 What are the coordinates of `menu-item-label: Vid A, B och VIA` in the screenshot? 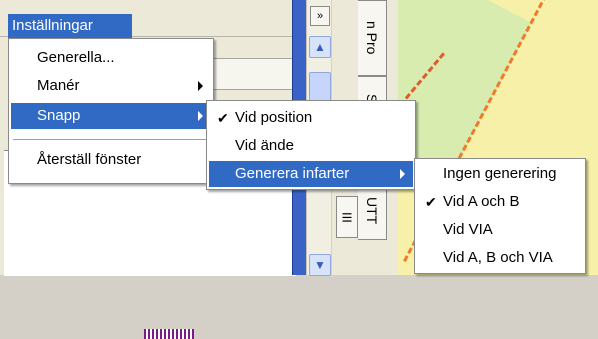 It's located at (498, 257).